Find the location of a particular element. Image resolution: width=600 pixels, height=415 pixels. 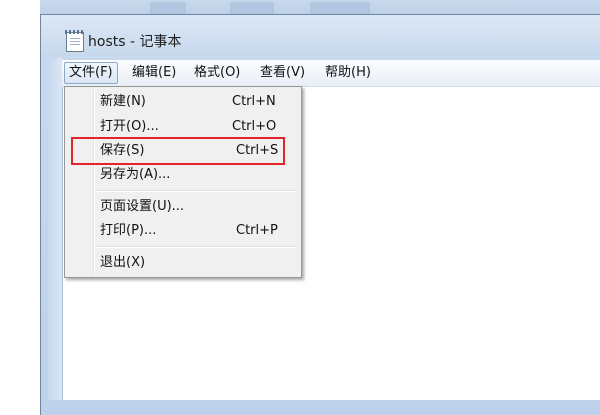

menu-help: 帮助(H) is located at coordinates (348, 73).